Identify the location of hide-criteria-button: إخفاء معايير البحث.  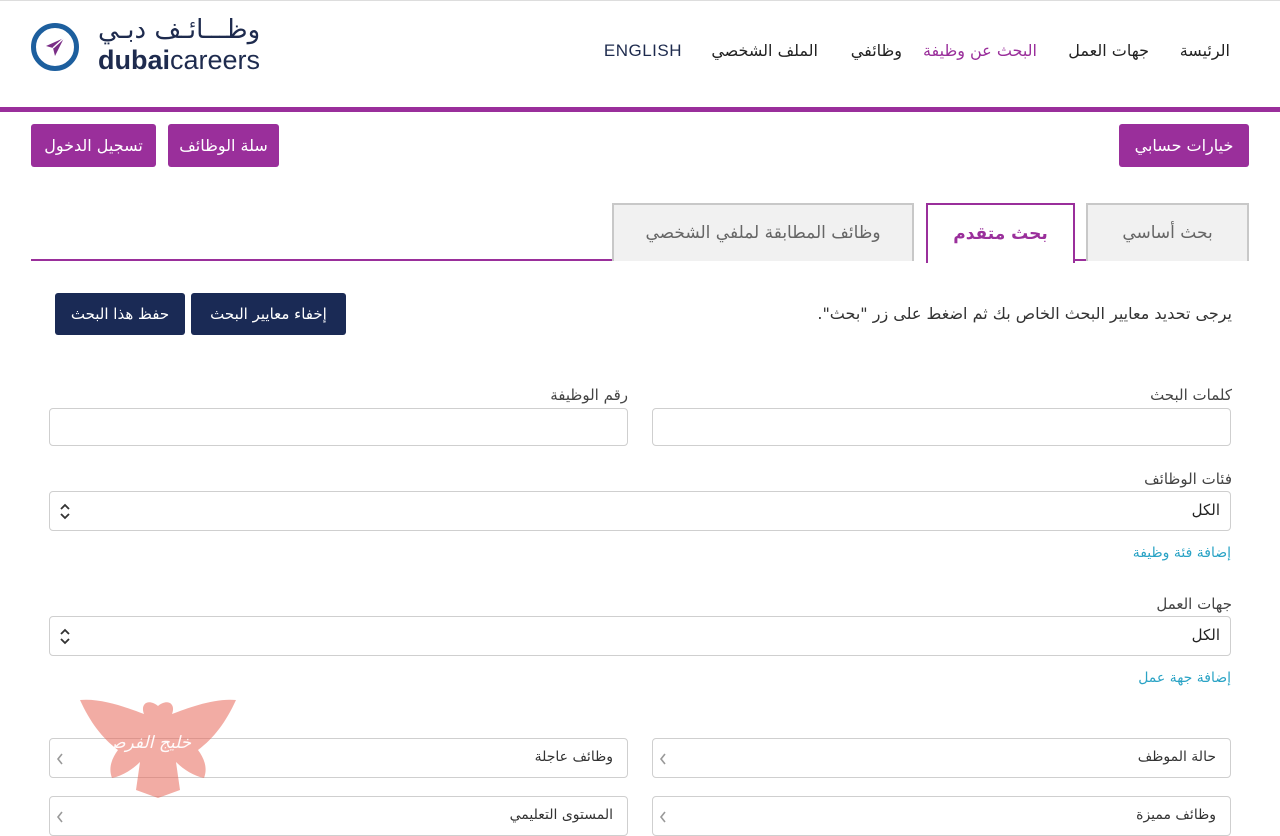
(268, 314).